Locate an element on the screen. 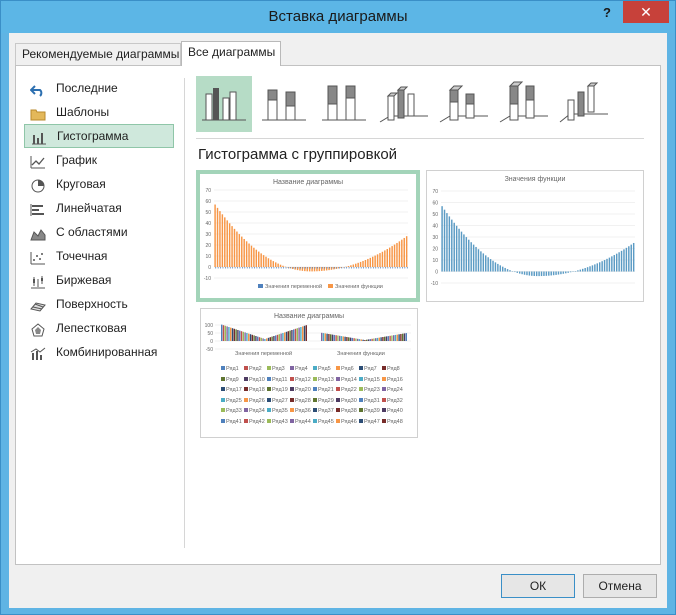 Image resolution: width=676 pixels, height=615 pixels. sidebar-item-line-chart: График is located at coordinates (99, 160).